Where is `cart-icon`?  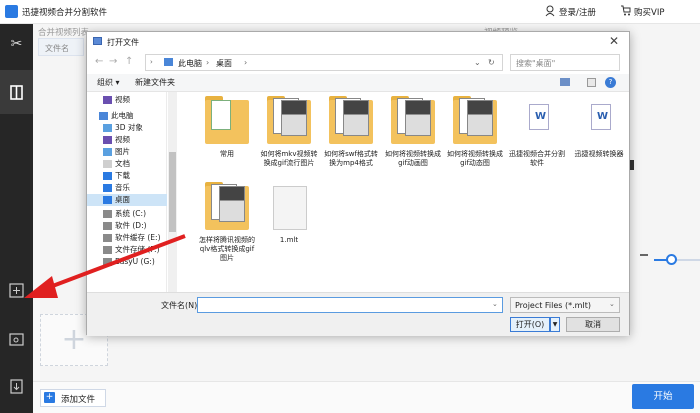 cart-icon is located at coordinates (625, 10).